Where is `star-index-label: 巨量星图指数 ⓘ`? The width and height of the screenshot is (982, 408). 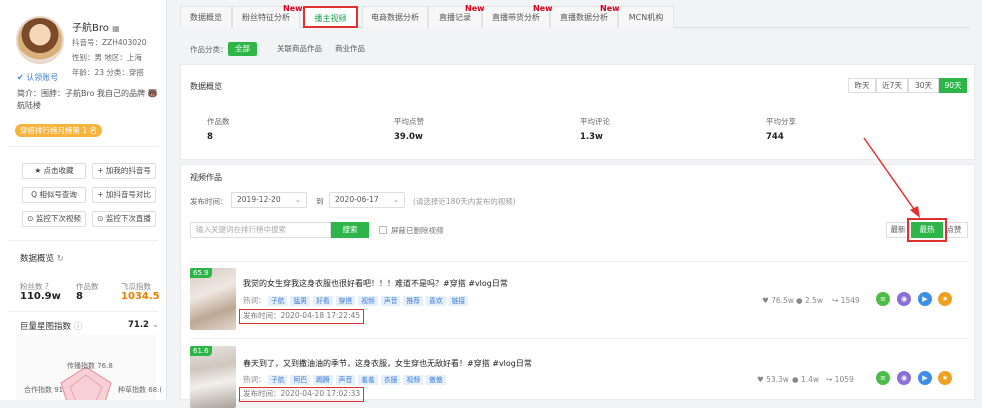
star-index-label: 巨量星图指数 ⓘ is located at coordinates (51, 327).